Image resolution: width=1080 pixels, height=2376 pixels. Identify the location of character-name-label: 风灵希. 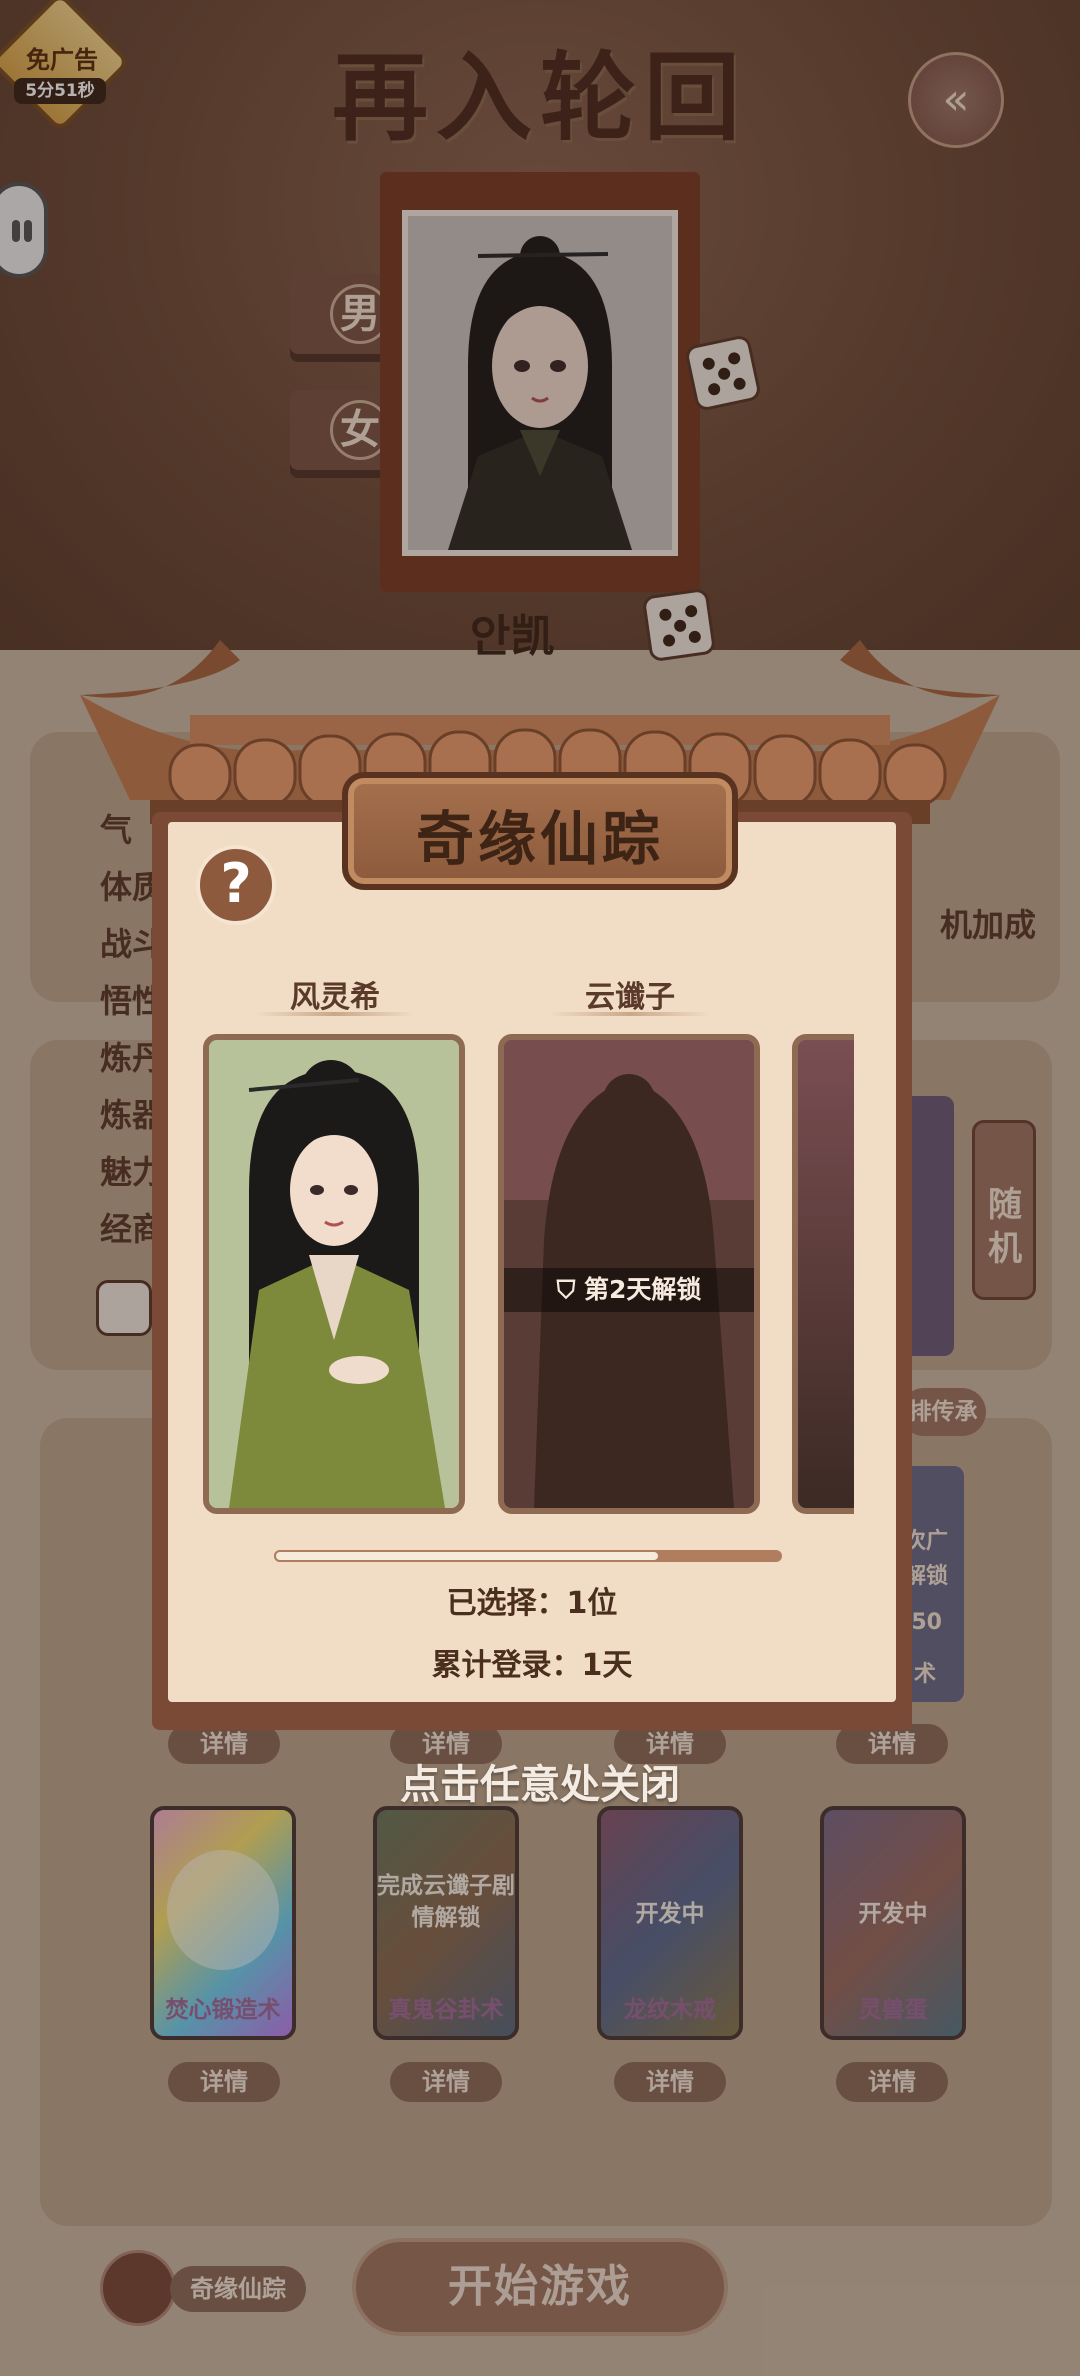
(335, 997).